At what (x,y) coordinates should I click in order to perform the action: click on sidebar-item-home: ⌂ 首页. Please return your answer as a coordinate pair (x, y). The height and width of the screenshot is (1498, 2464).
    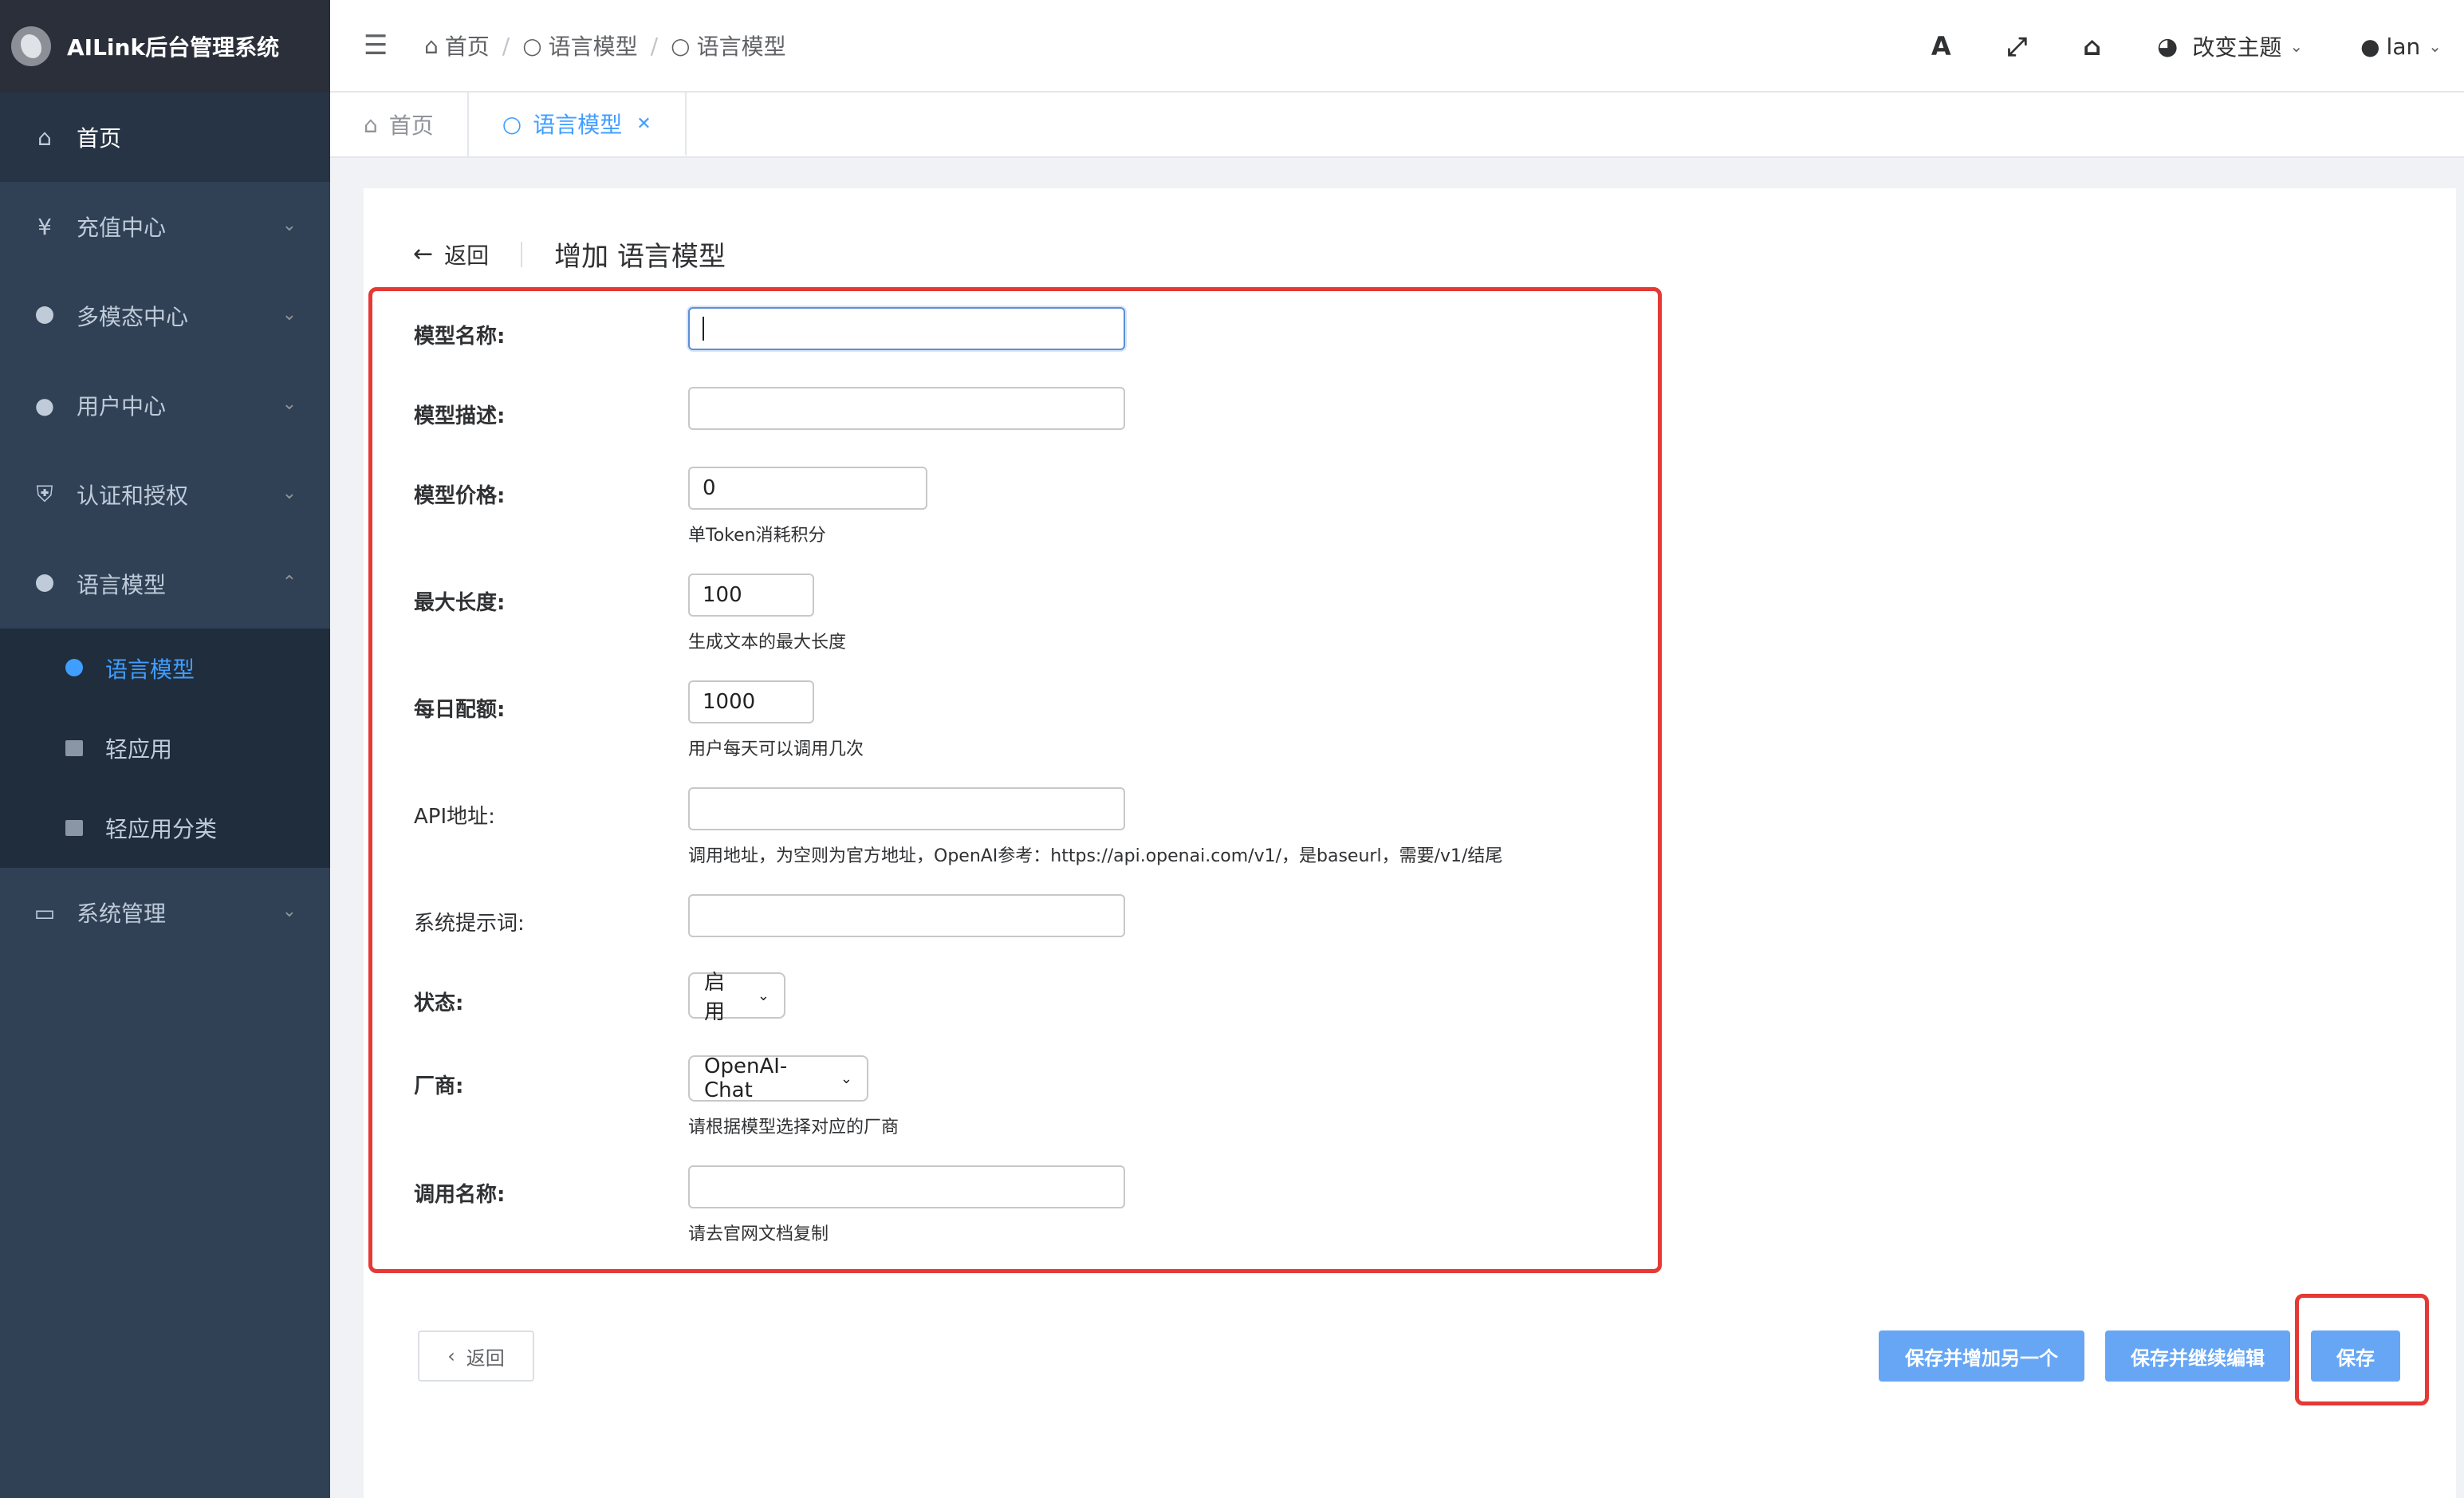
    Looking at the image, I should click on (165, 137).